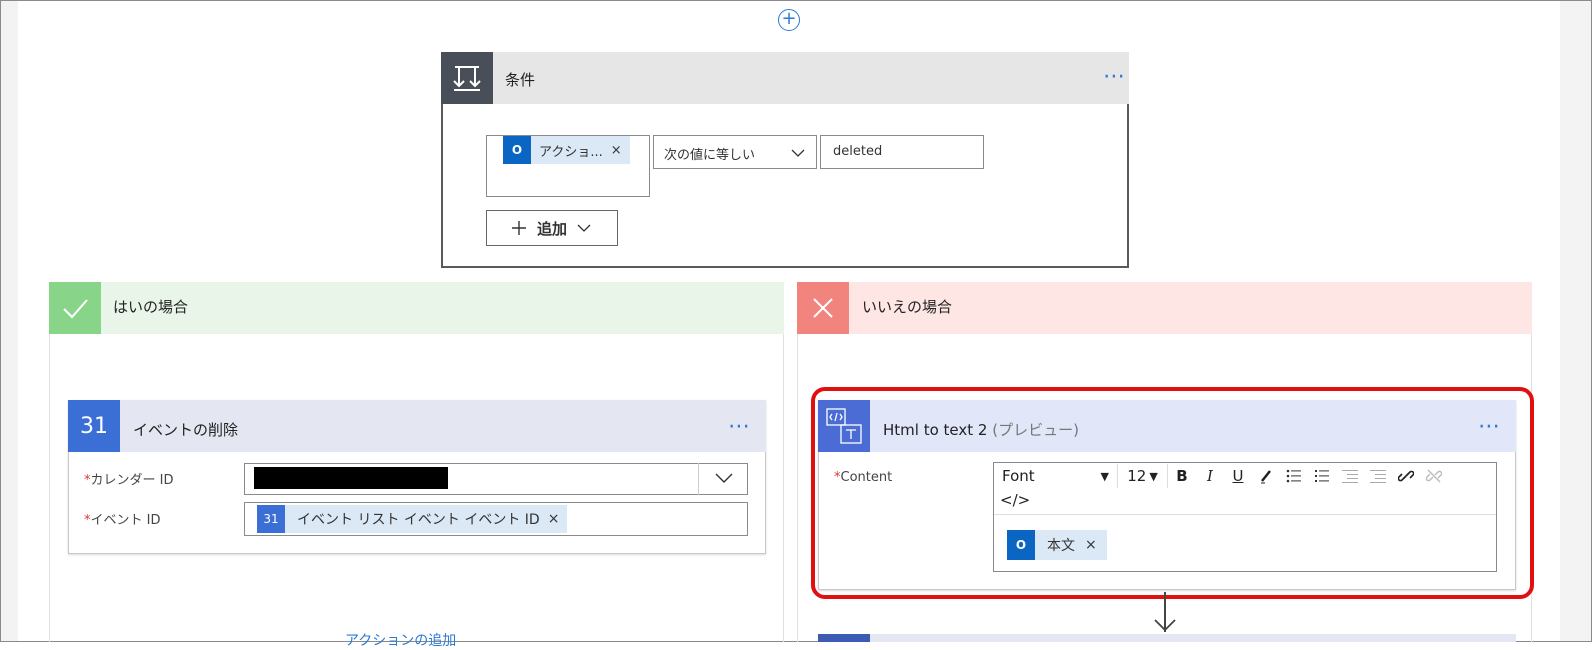 This screenshot has width=1592, height=650. I want to click on yes-branch-title: はいの場合, so click(151, 307).